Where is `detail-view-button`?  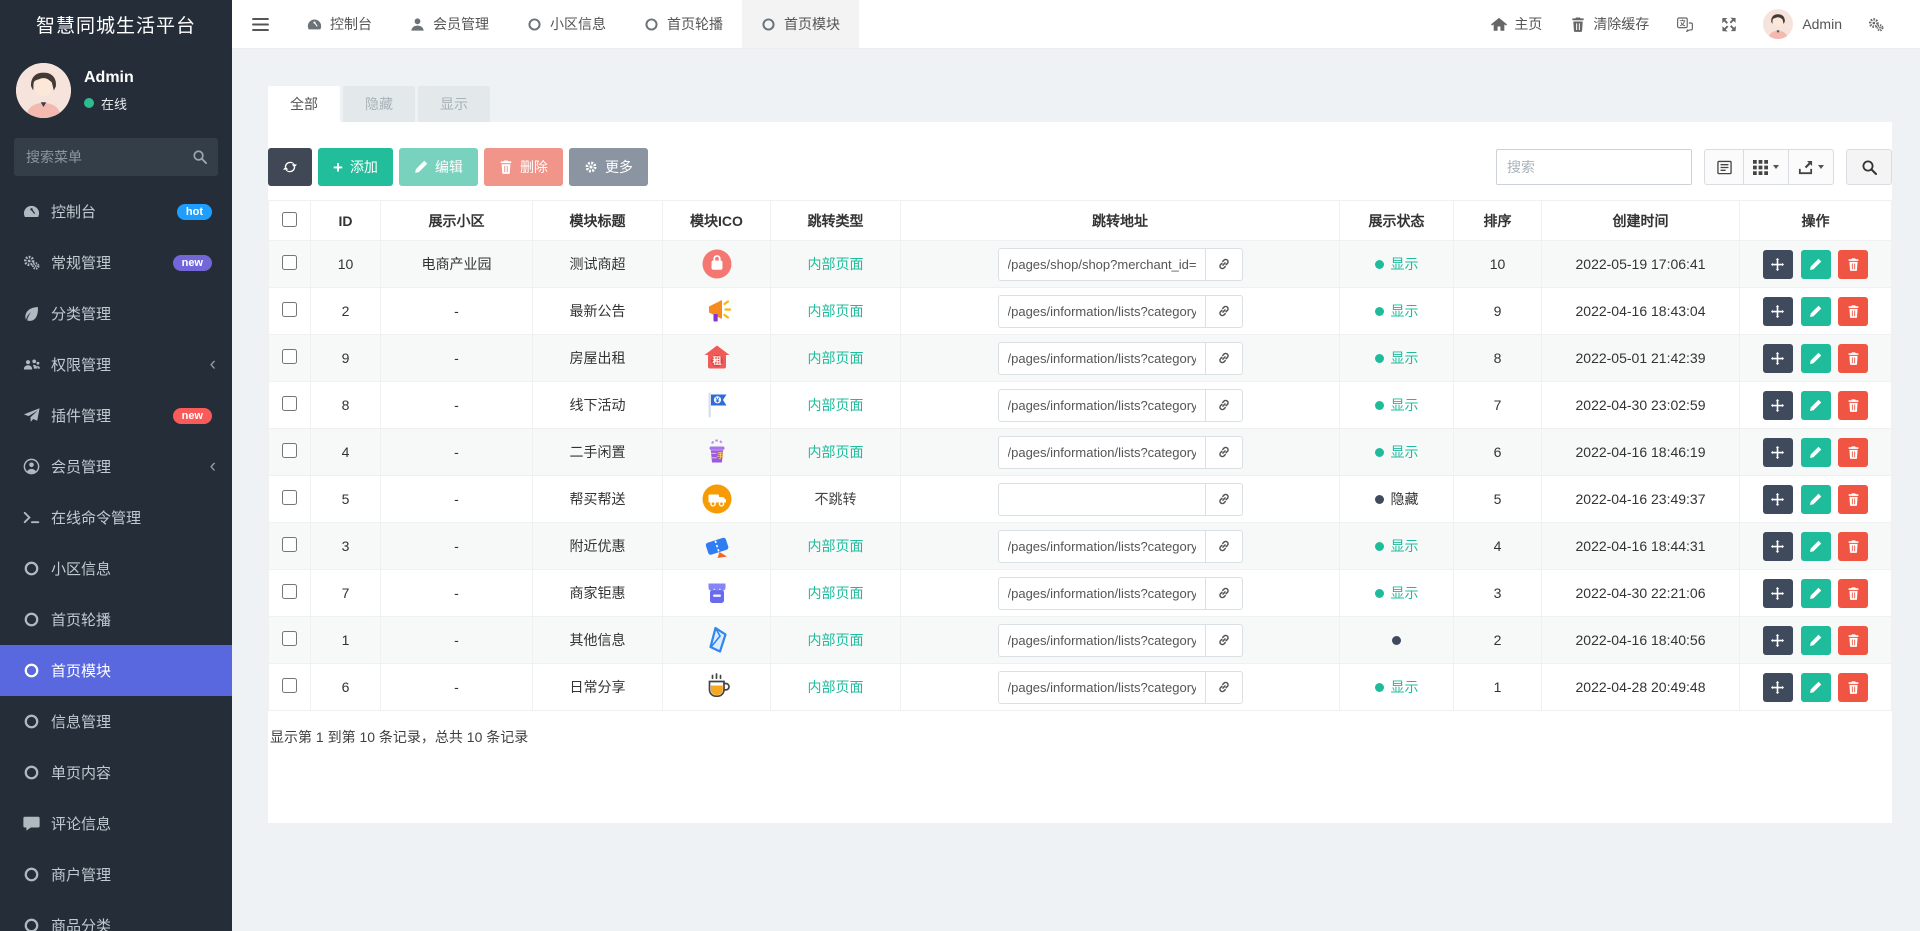
detail-view-button is located at coordinates (1724, 167).